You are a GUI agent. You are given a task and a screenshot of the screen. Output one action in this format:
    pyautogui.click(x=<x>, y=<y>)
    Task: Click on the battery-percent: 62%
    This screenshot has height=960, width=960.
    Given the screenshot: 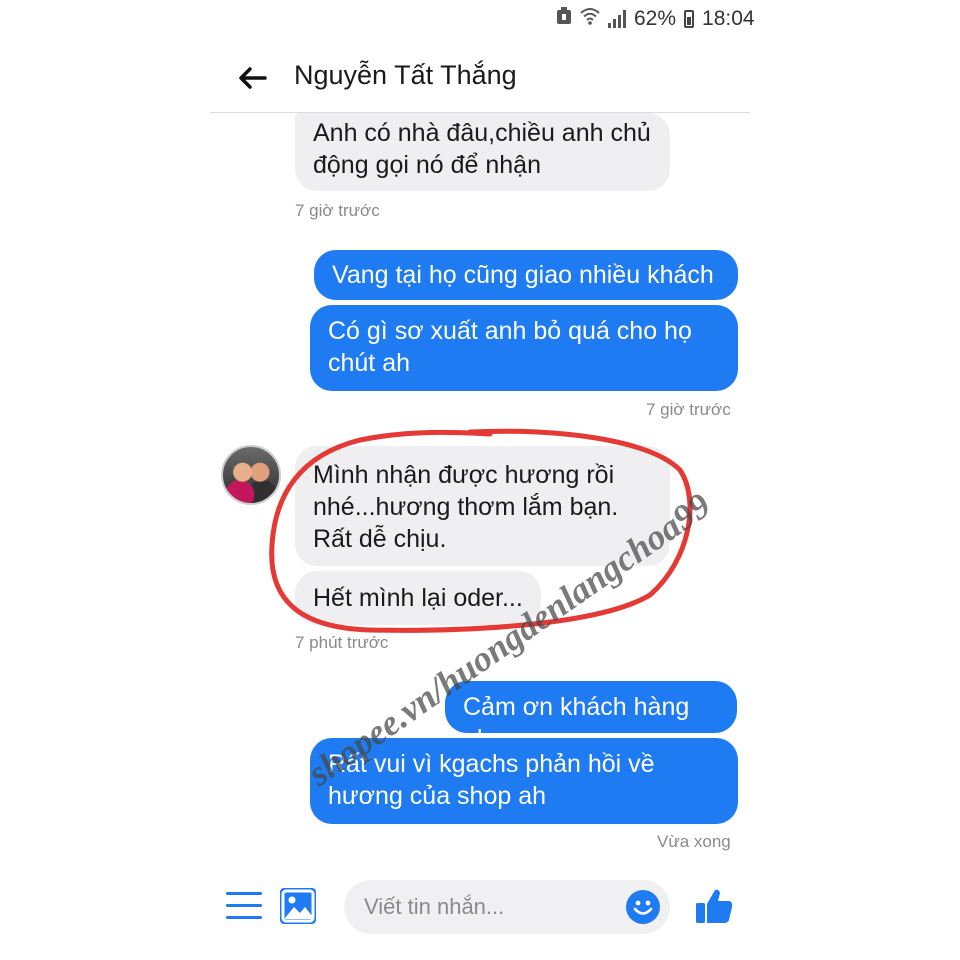 What is the action you would take?
    pyautogui.click(x=655, y=18)
    